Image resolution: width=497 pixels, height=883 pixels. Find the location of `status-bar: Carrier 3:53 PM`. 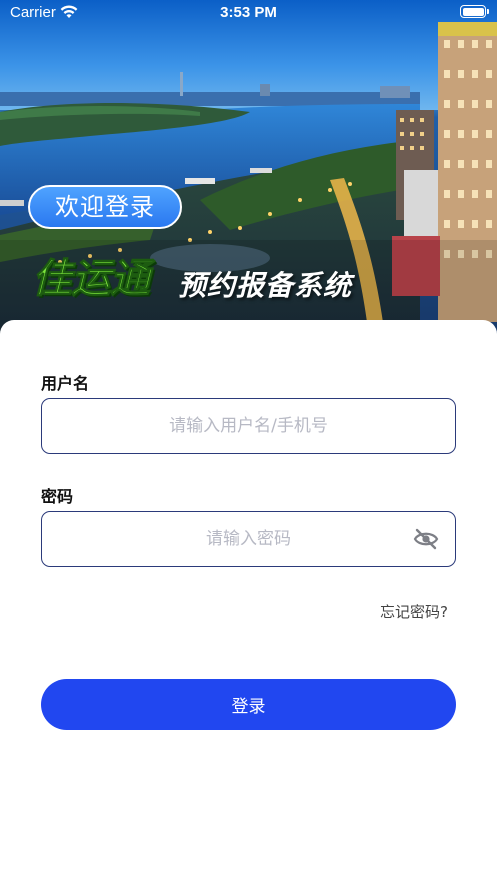

status-bar: Carrier 3:53 PM is located at coordinates (248, 14).